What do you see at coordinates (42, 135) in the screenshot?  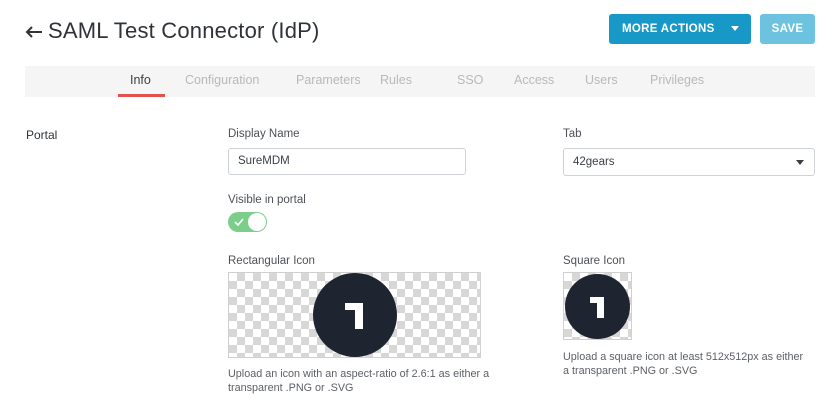 I see `portal-section-label: Portal` at bounding box center [42, 135].